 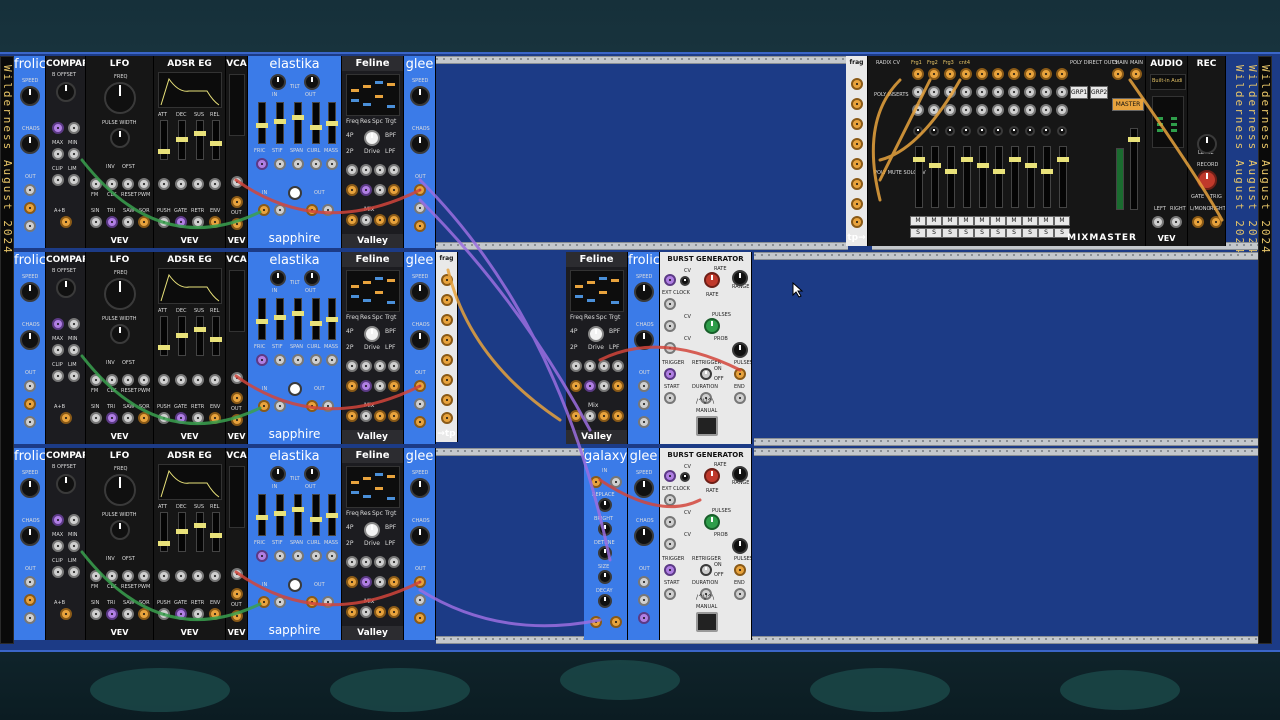 What do you see at coordinates (198, 380) in the screenshot?
I see `sus-cv-jack` at bounding box center [198, 380].